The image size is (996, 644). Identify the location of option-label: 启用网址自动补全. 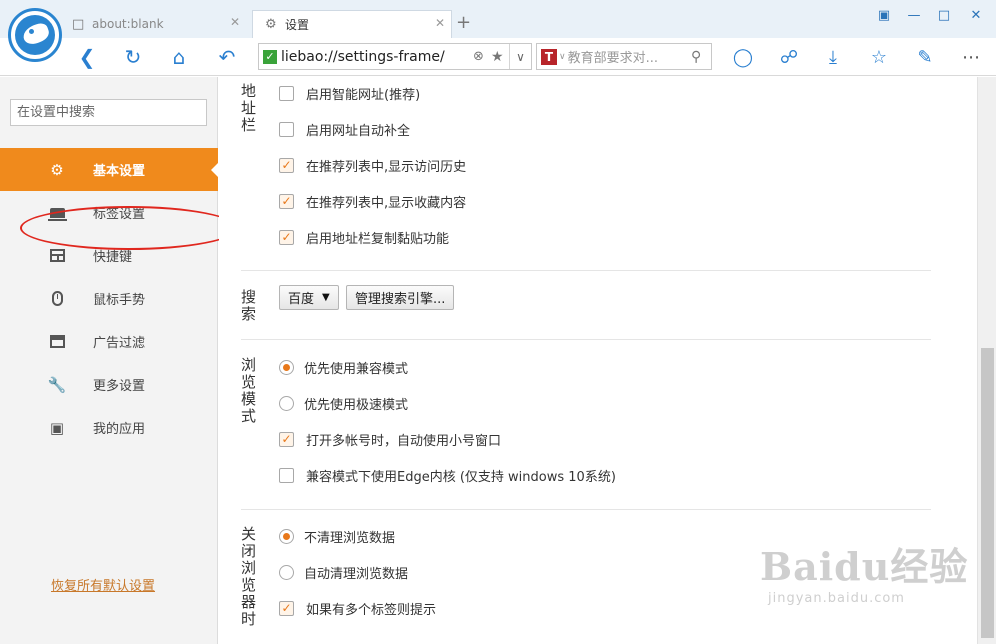
(358, 131).